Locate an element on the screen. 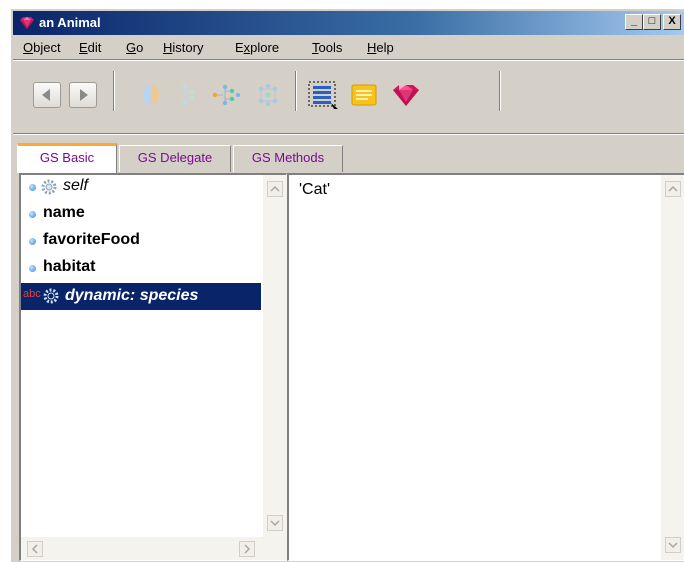  chevron-right-icon is located at coordinates (247, 549).